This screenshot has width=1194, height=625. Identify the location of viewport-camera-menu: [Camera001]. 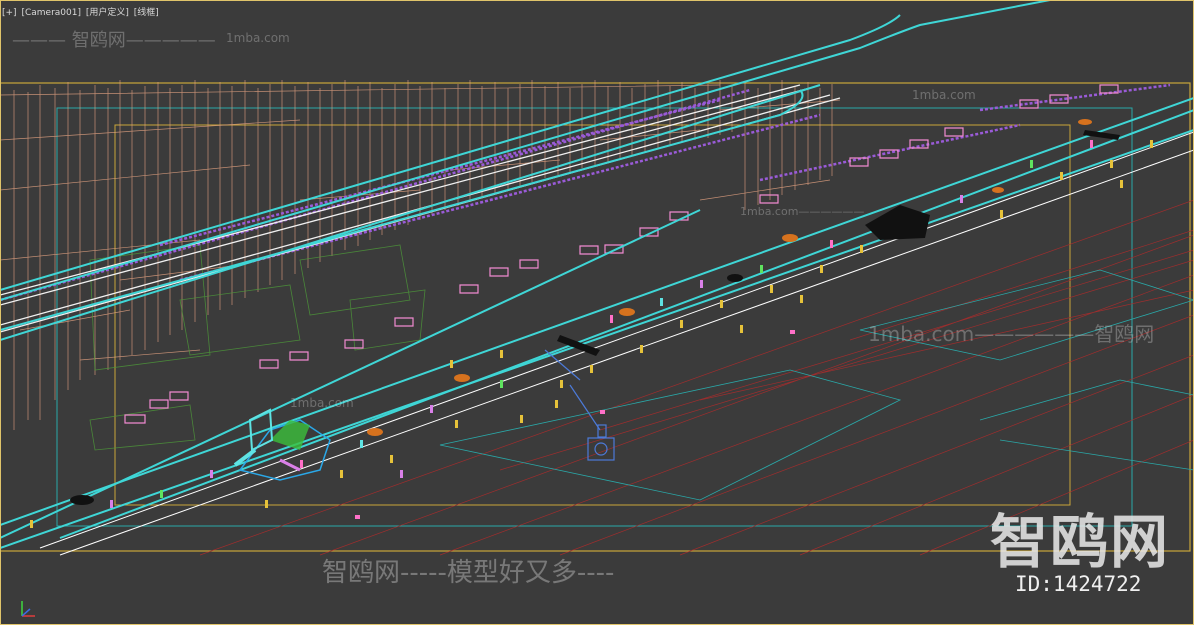
(51, 13).